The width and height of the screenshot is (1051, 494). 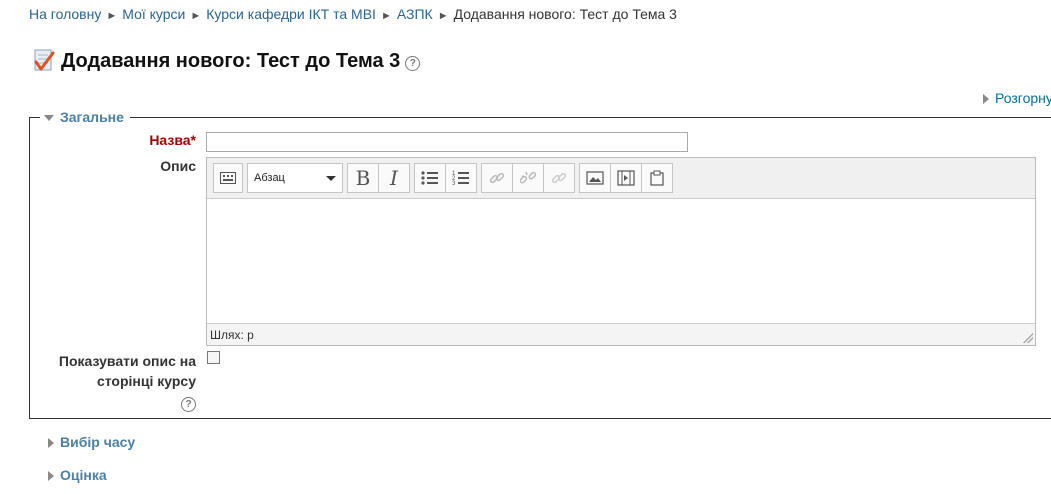 I want to click on page-header: Додавання нового: Тест до Тема 3 ?, so click(x=227, y=61).